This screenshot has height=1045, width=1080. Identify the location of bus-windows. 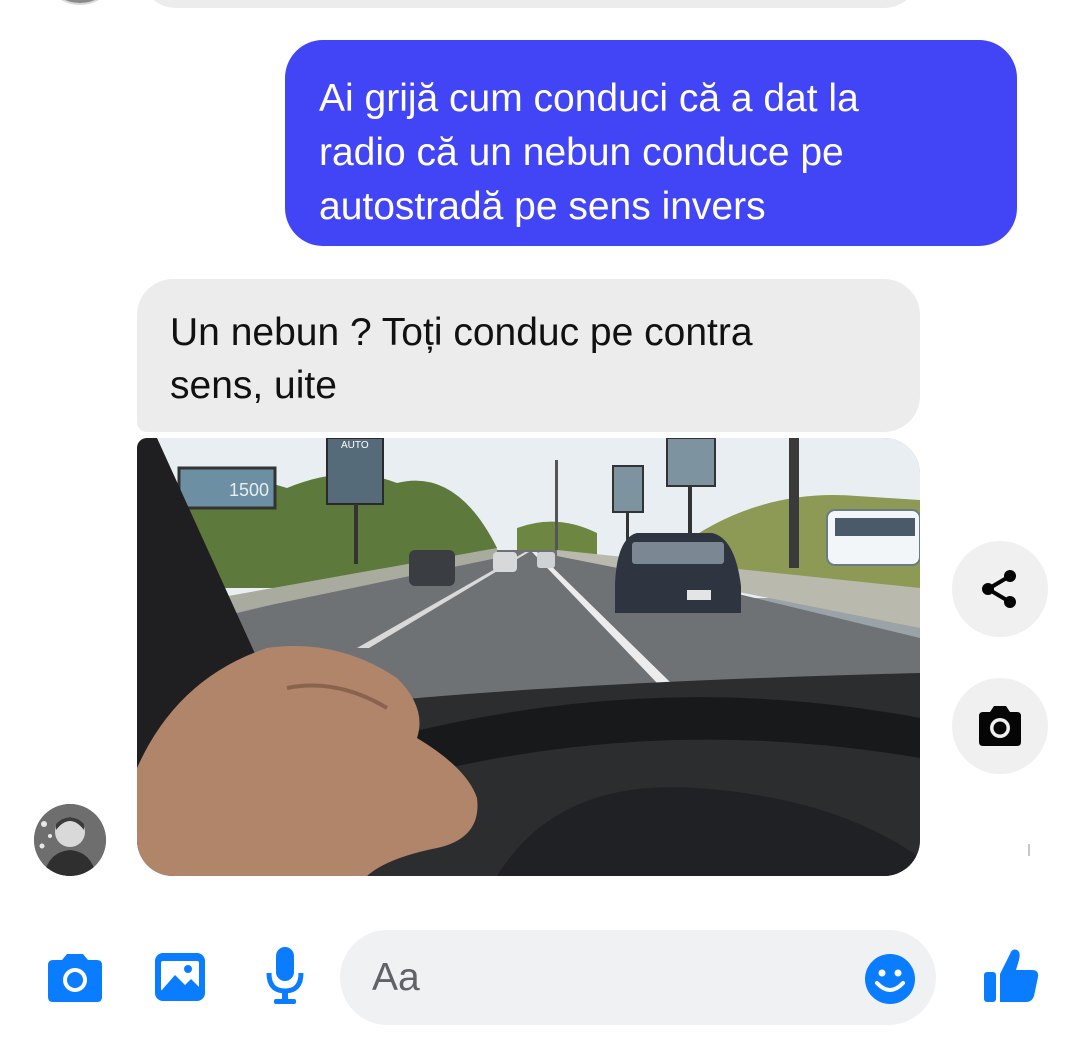
(875, 527).